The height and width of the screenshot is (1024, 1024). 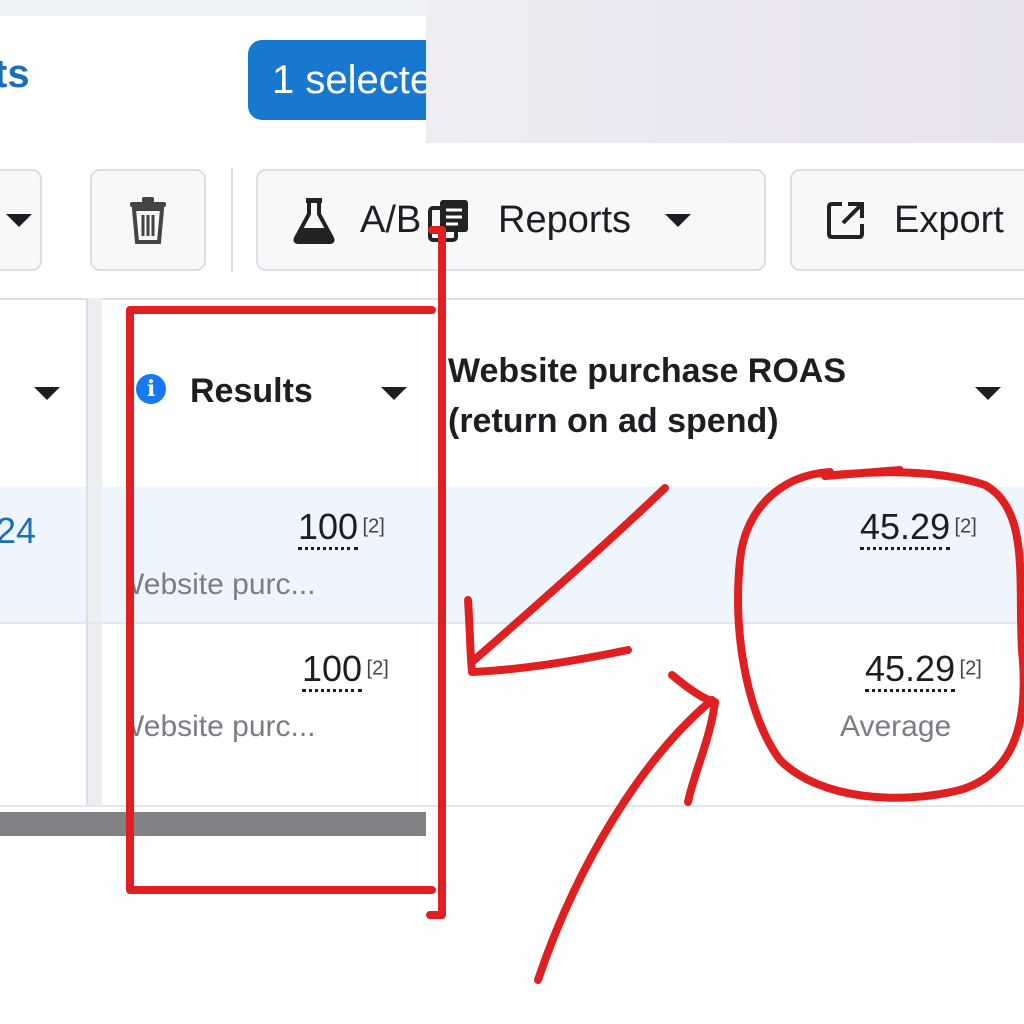 I want to click on reports-icon, so click(x=448, y=221).